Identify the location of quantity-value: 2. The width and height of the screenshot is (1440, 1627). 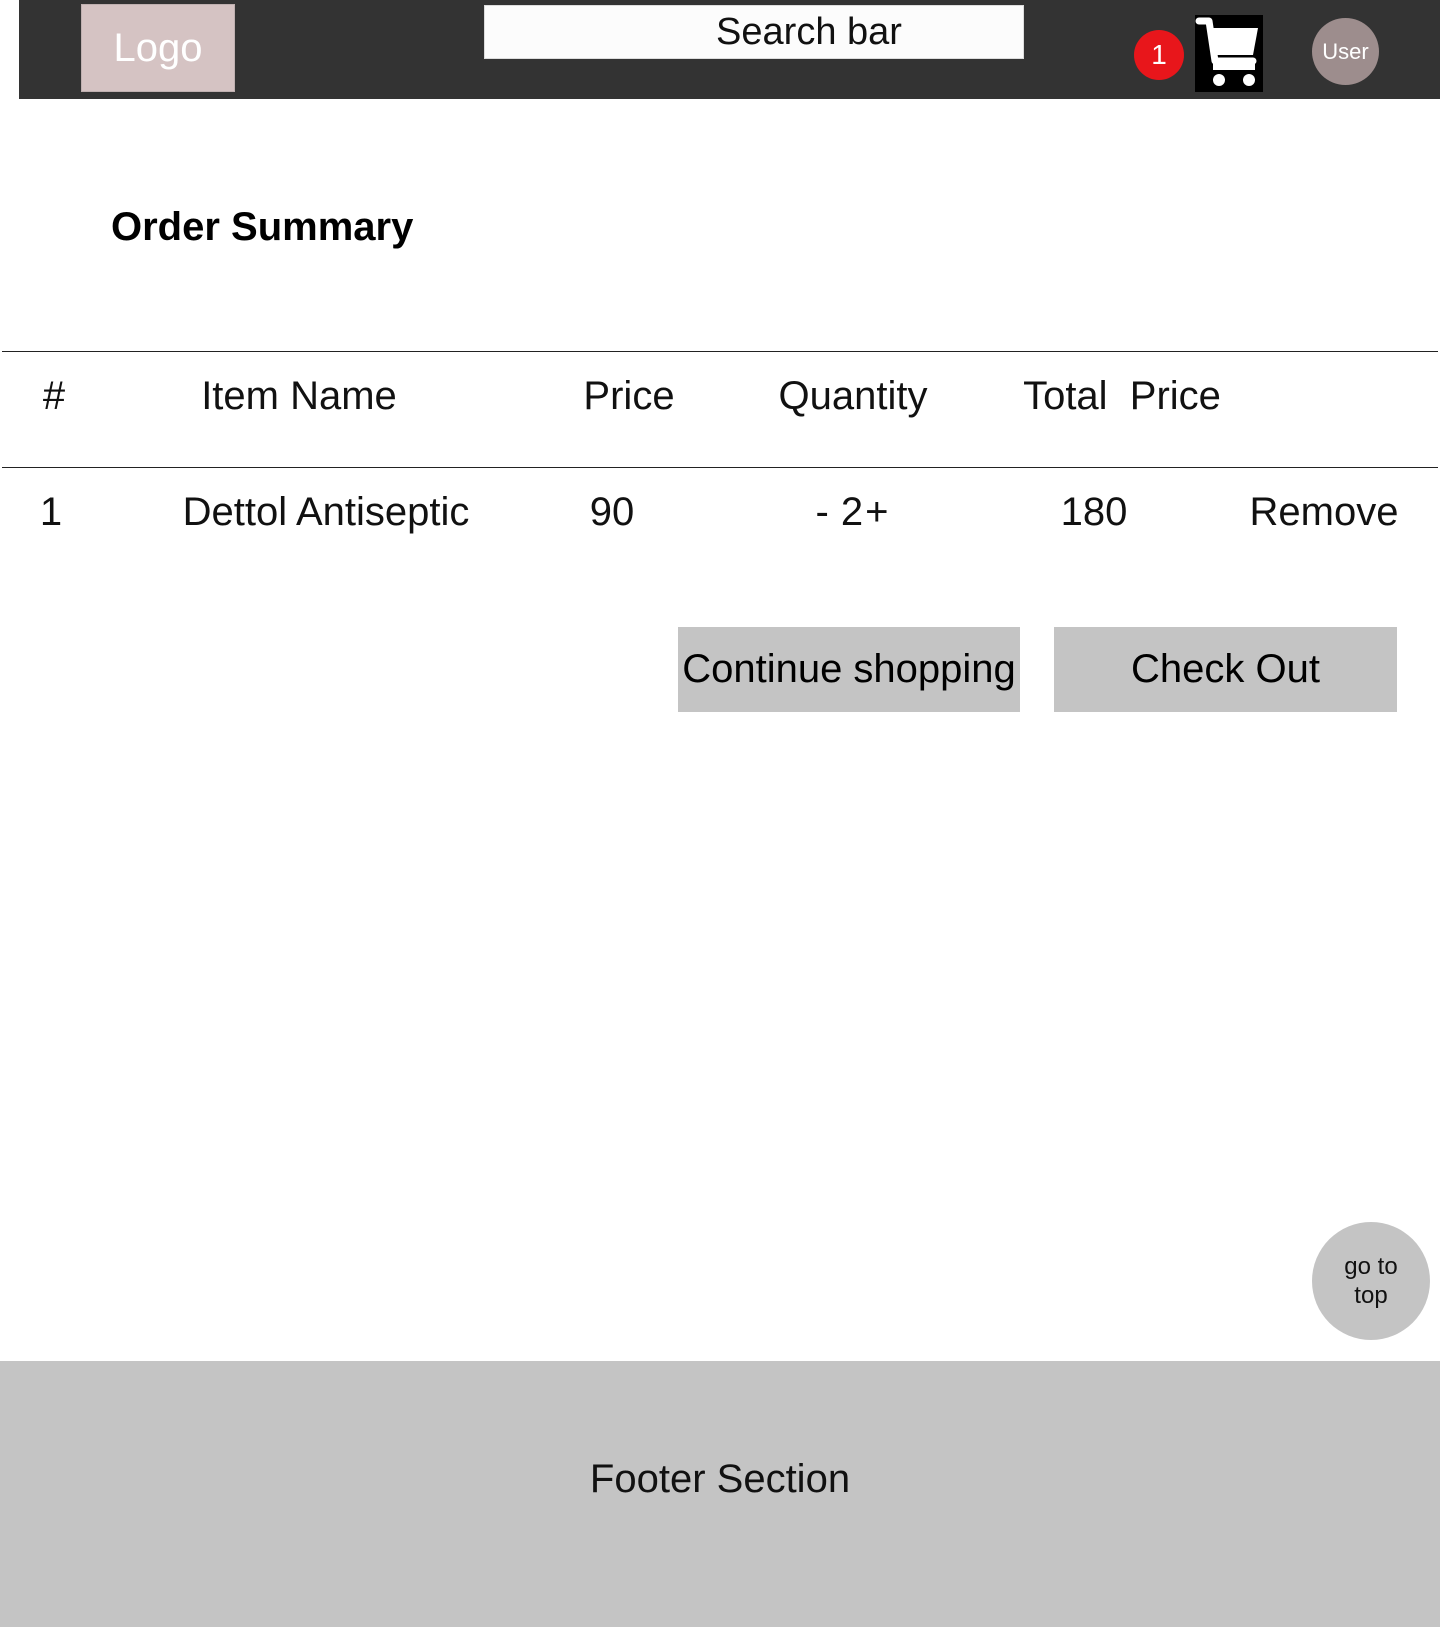
(852, 512).